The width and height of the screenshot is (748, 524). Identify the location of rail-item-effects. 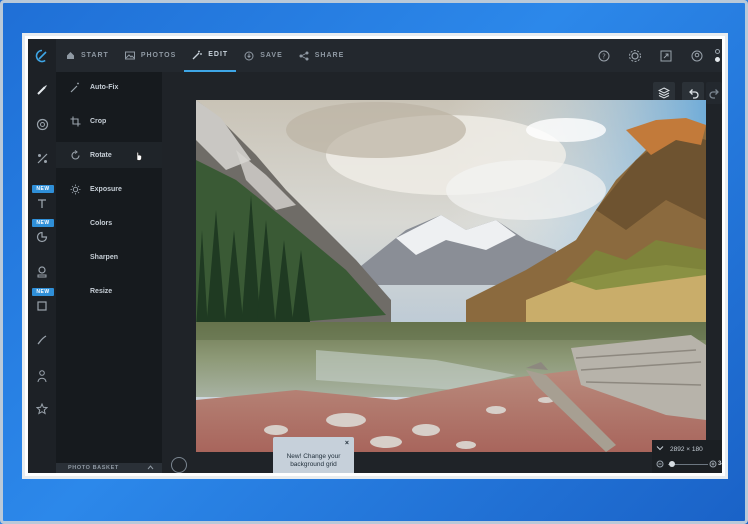
(42, 158).